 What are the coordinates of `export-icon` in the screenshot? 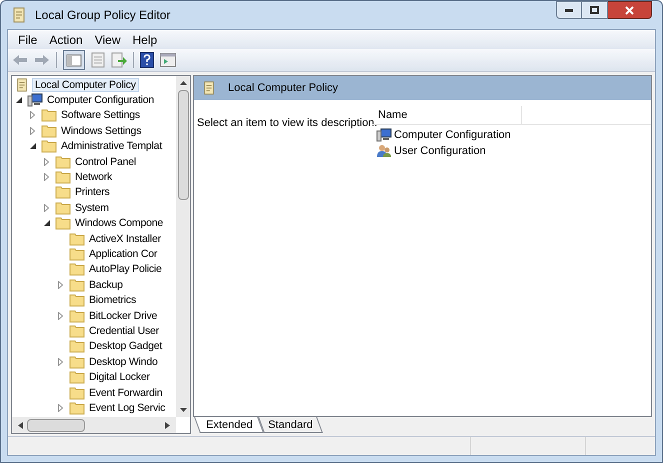 It's located at (119, 60).